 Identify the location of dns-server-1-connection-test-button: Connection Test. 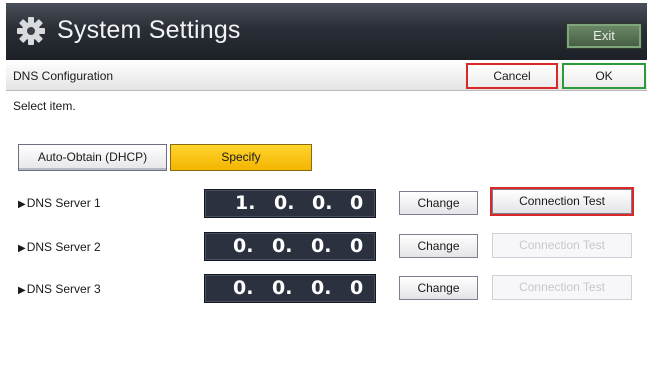
(562, 201).